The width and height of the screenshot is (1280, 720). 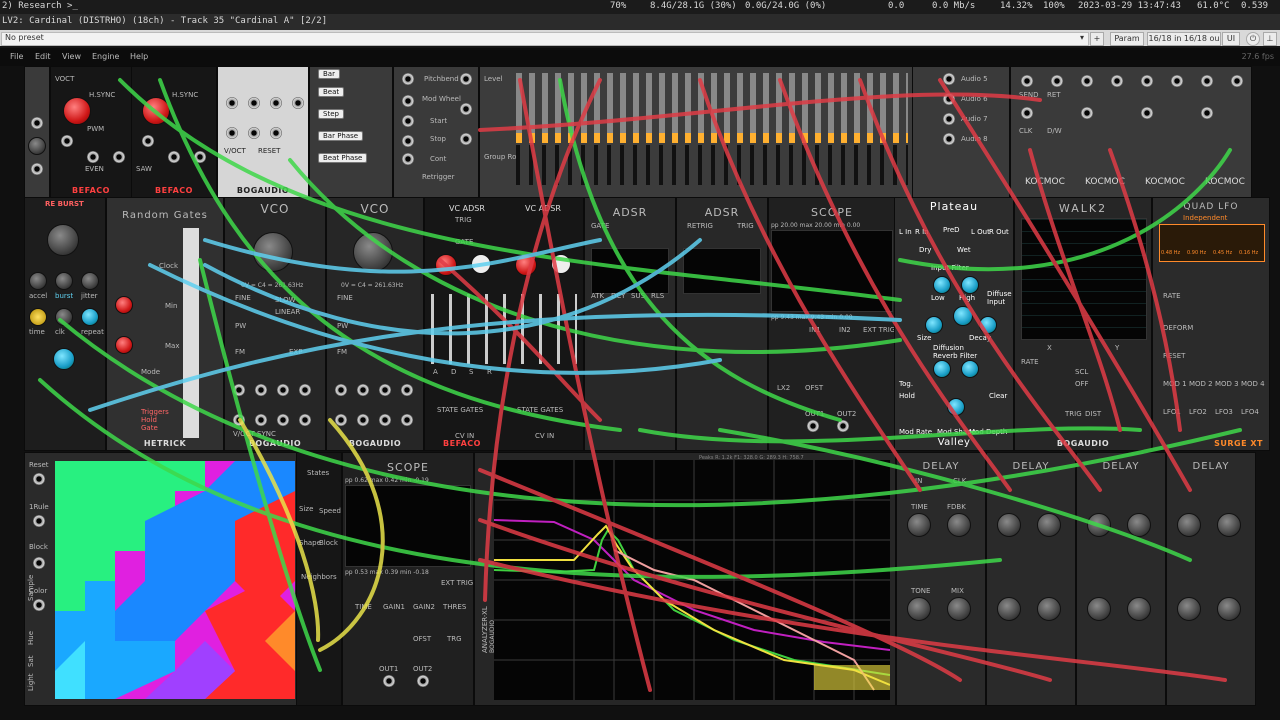 I want to click on menu-help: Help, so click(x=139, y=56).